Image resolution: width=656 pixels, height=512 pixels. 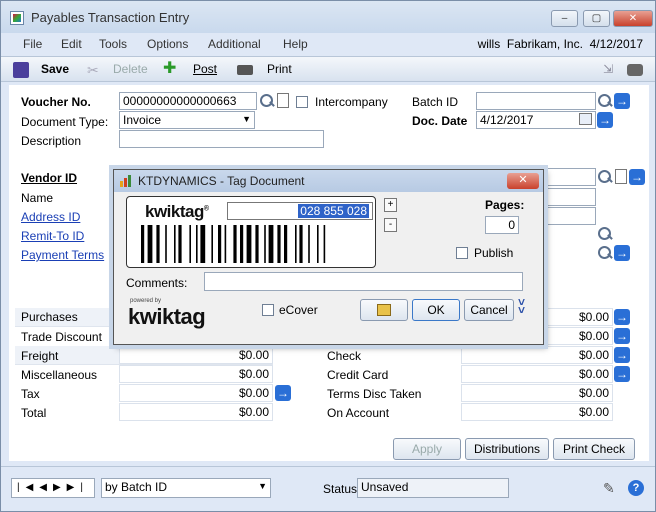 I want to click on total-label: Total, so click(x=34, y=413).